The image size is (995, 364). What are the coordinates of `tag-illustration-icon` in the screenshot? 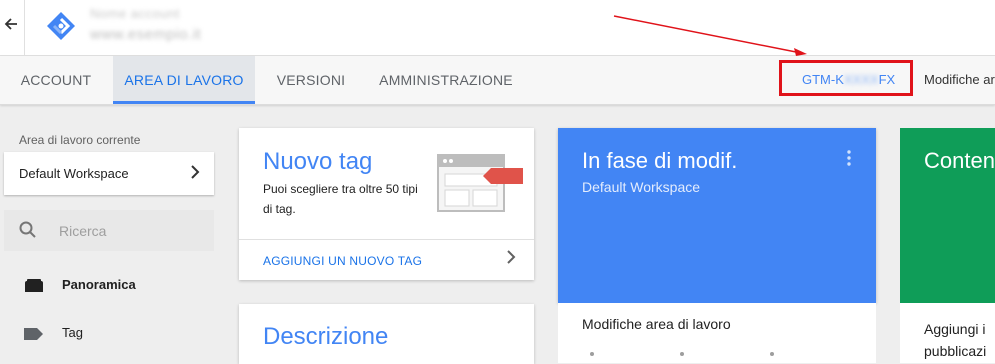 It's located at (482, 186).